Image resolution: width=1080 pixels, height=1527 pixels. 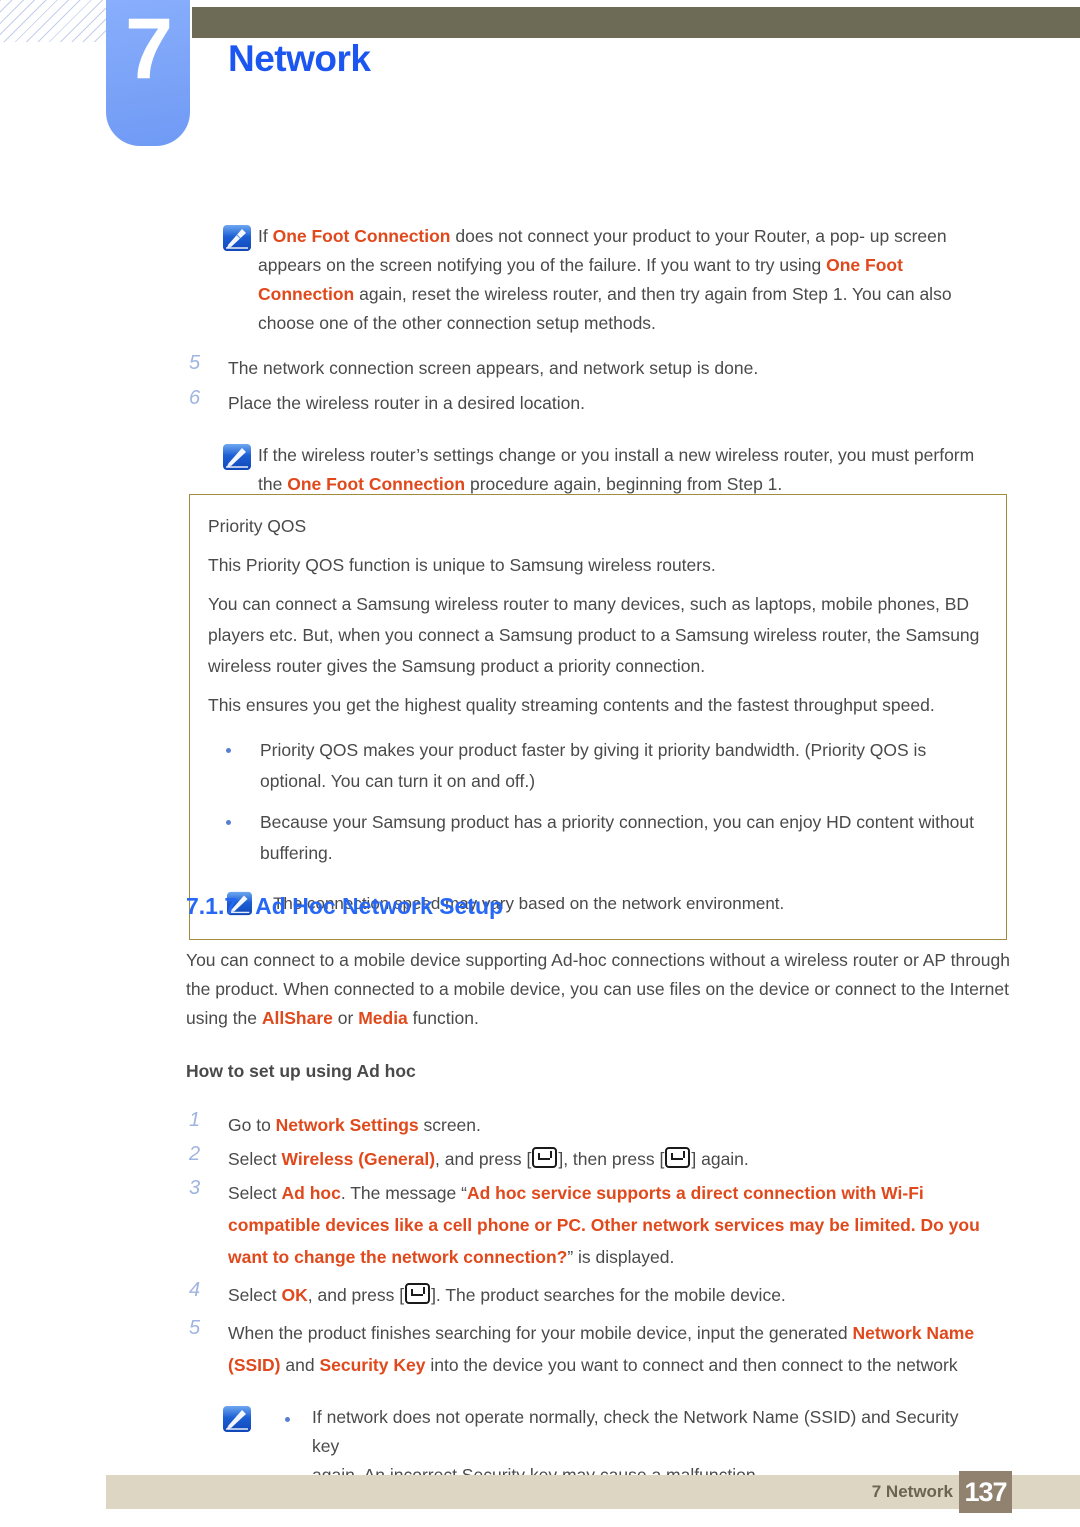 I want to click on header-olive-bar, so click(x=636, y=22).